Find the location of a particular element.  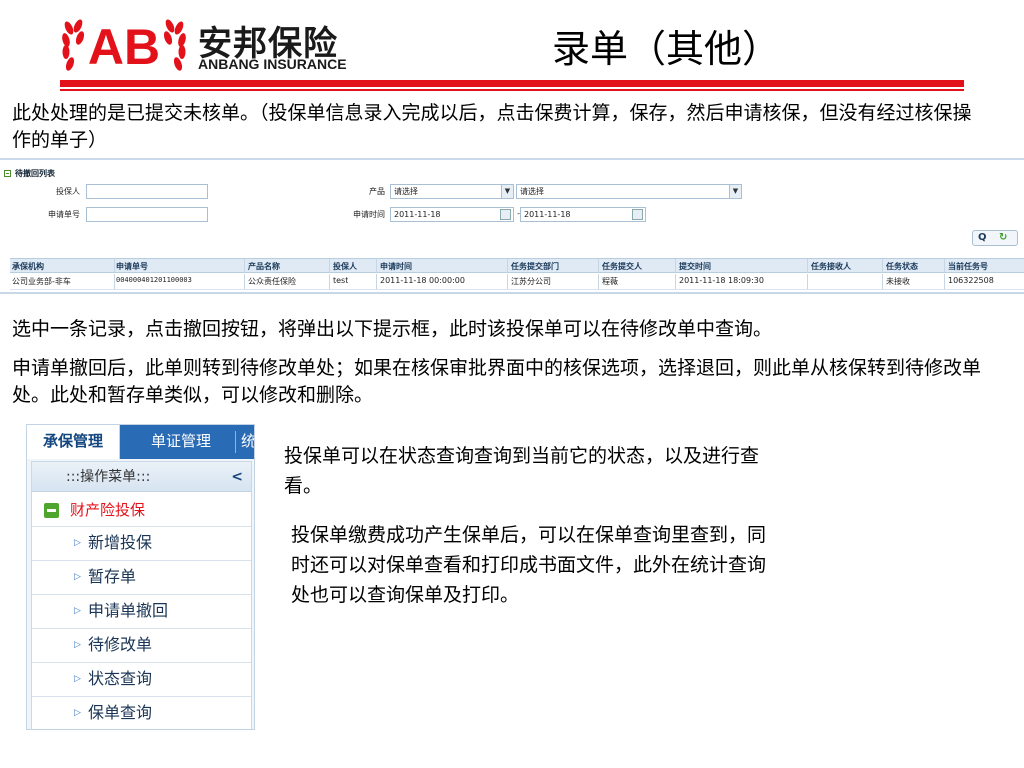

cell-app-no: 004000401201100003 is located at coordinates (154, 280).